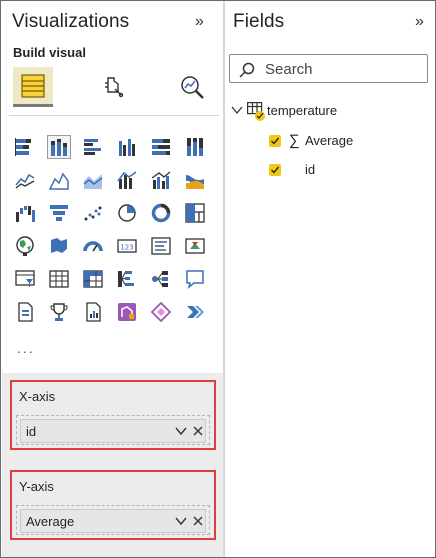 The width and height of the screenshot is (436, 558). What do you see at coordinates (113, 87) in the screenshot?
I see `format-visual-icon` at bounding box center [113, 87].